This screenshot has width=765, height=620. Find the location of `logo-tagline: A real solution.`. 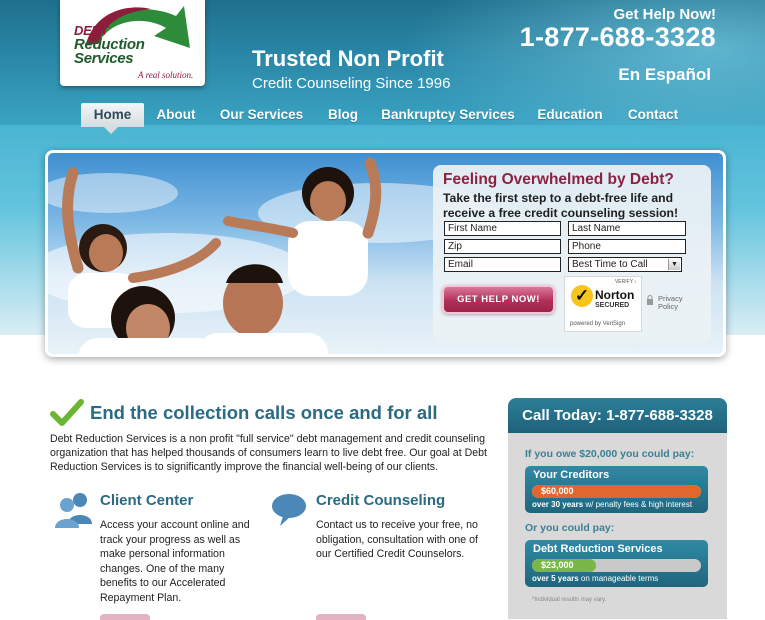

logo-tagline: A real solution. is located at coordinates (166, 75).